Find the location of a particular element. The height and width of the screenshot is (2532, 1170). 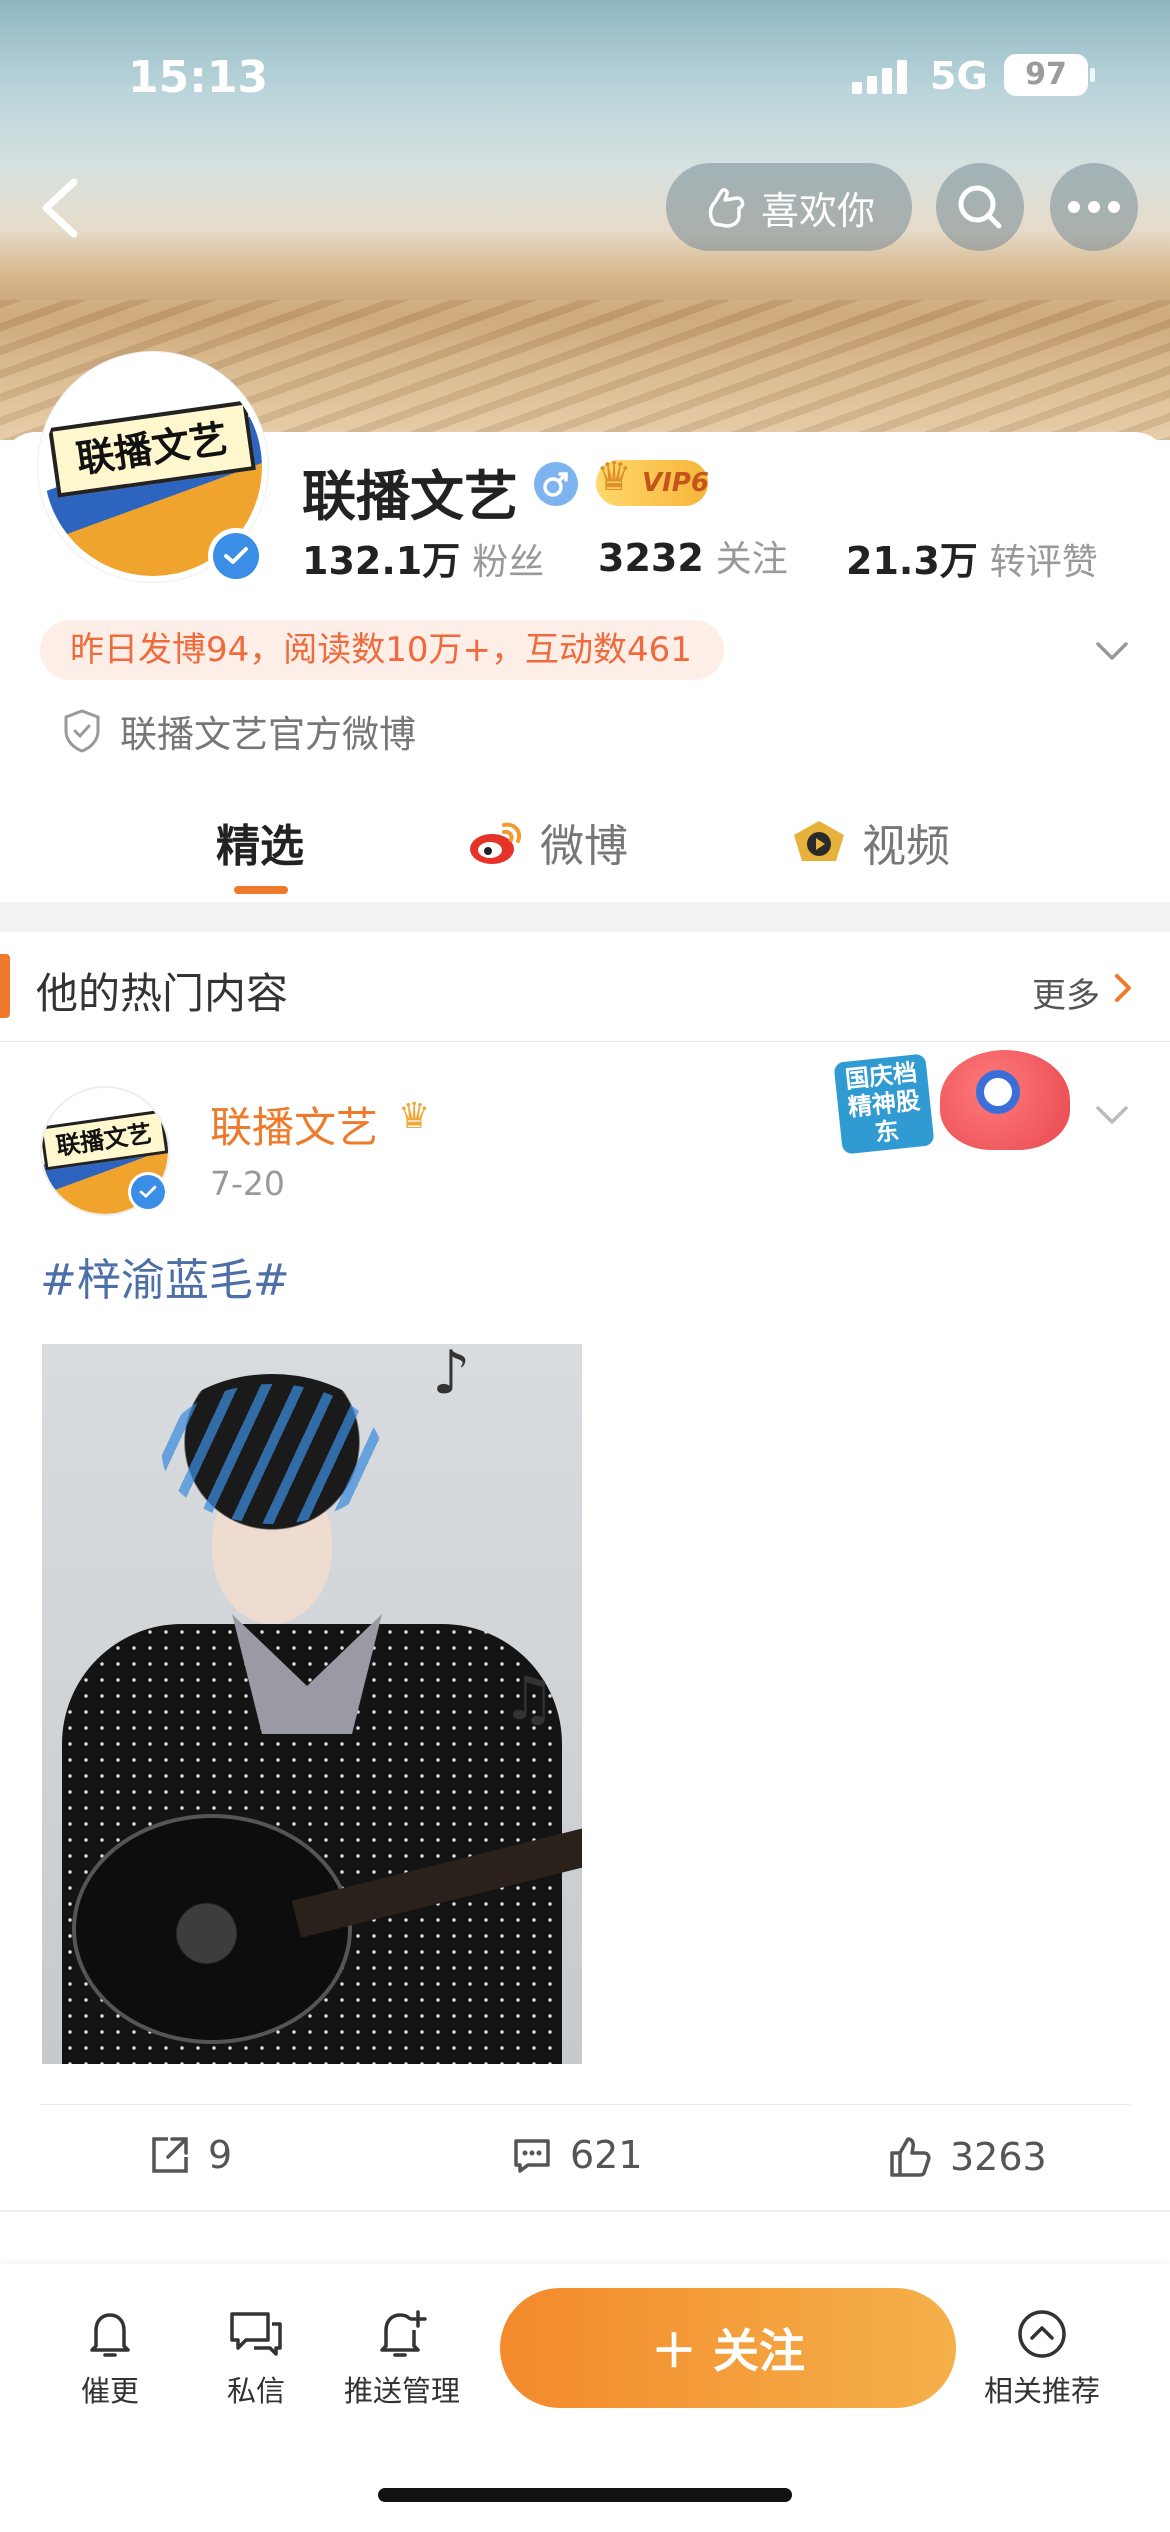

comment-icon is located at coordinates (532, 2156).